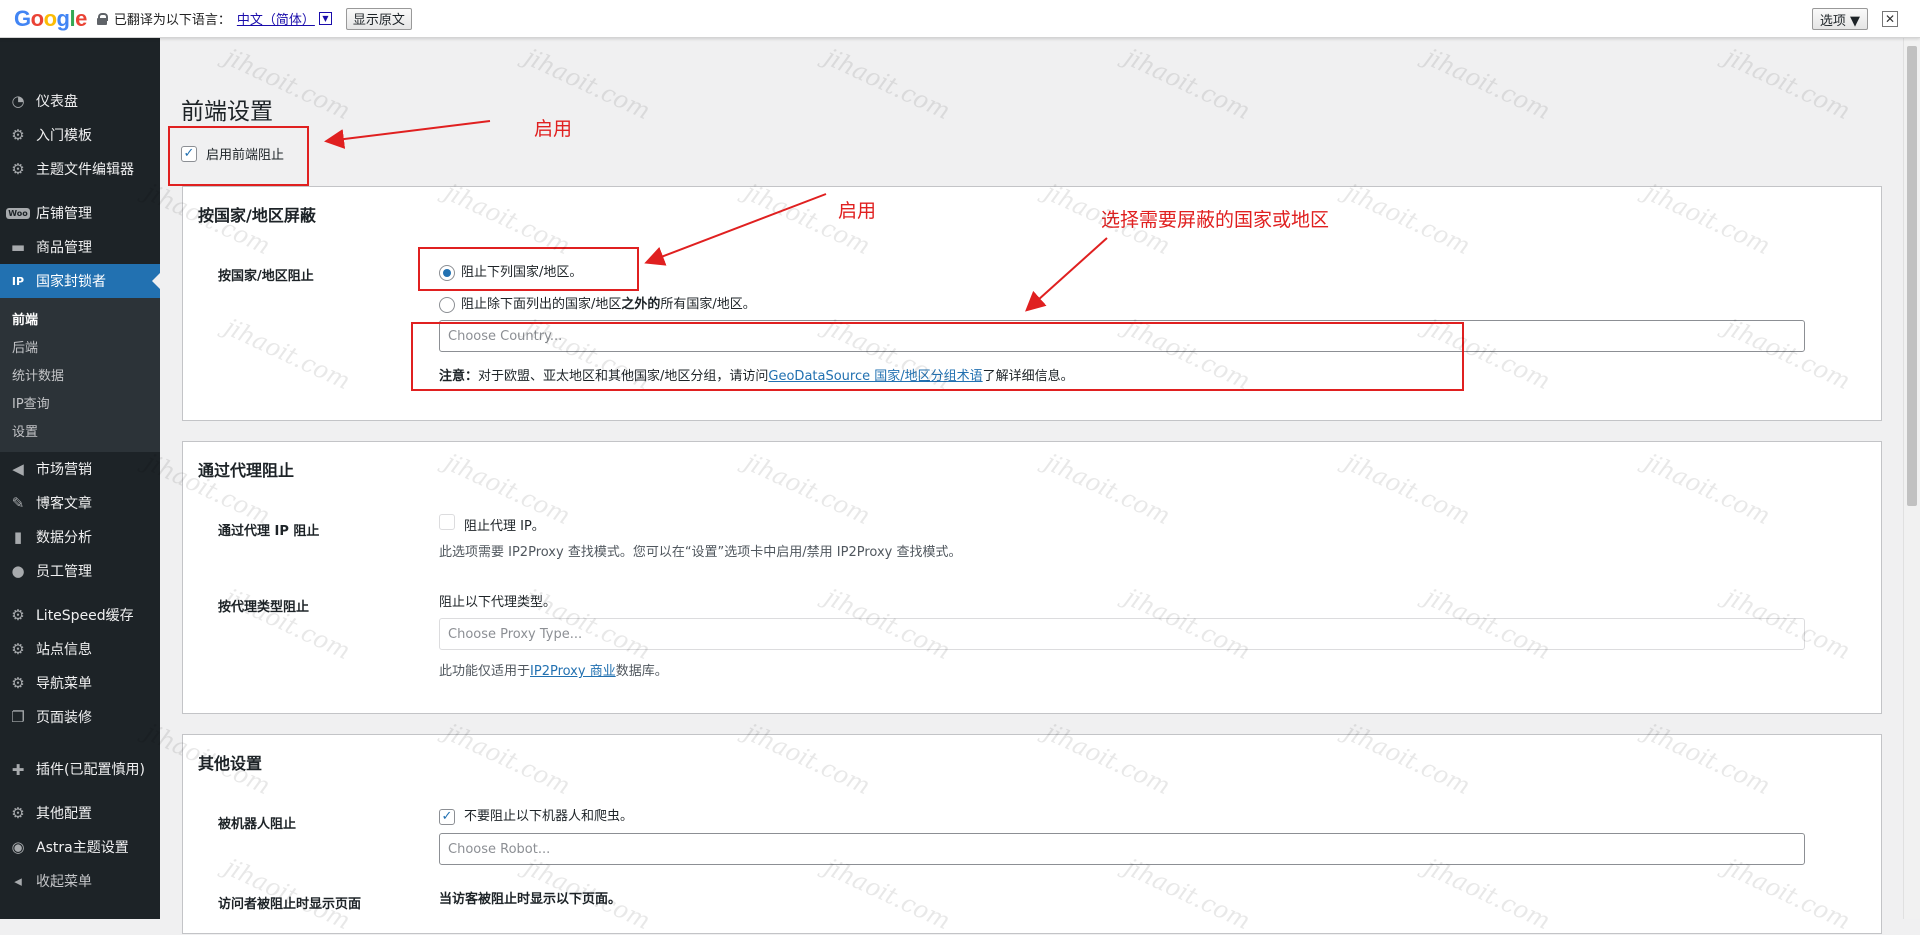 This screenshot has height=935, width=1920. I want to click on sidebar-item-label: 市场营销, so click(64, 470).